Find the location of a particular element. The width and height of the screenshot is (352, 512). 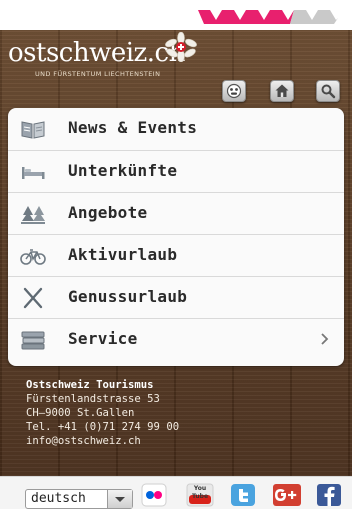

top-band is located at coordinates (176, 15).